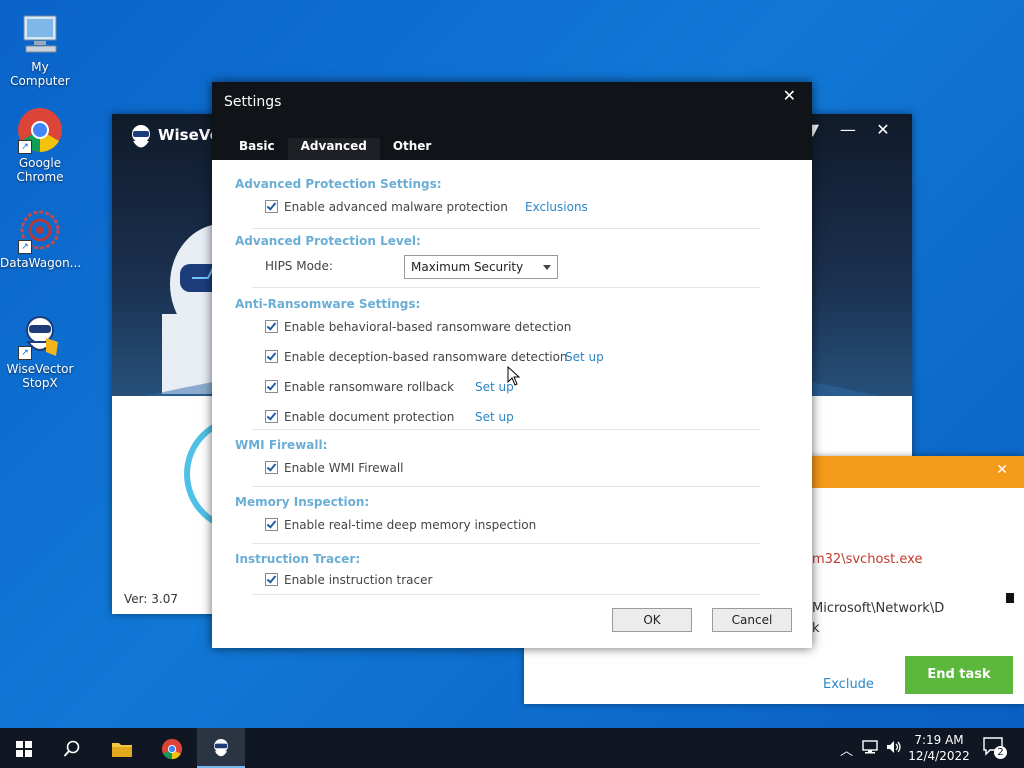 The height and width of the screenshot is (768, 1024). I want to click on checkbox-label: Enable ransomware rollback, so click(369, 387).